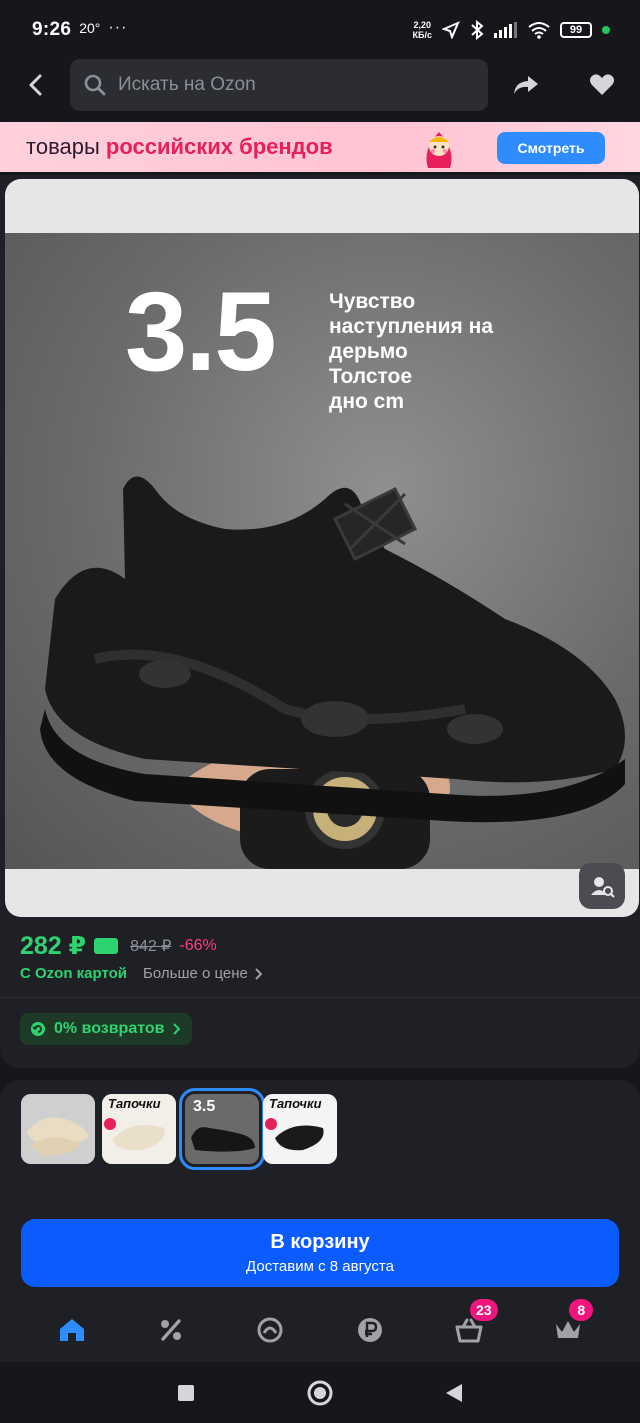  Describe the element at coordinates (505, 30) in the screenshot. I see `signal-icon` at that location.